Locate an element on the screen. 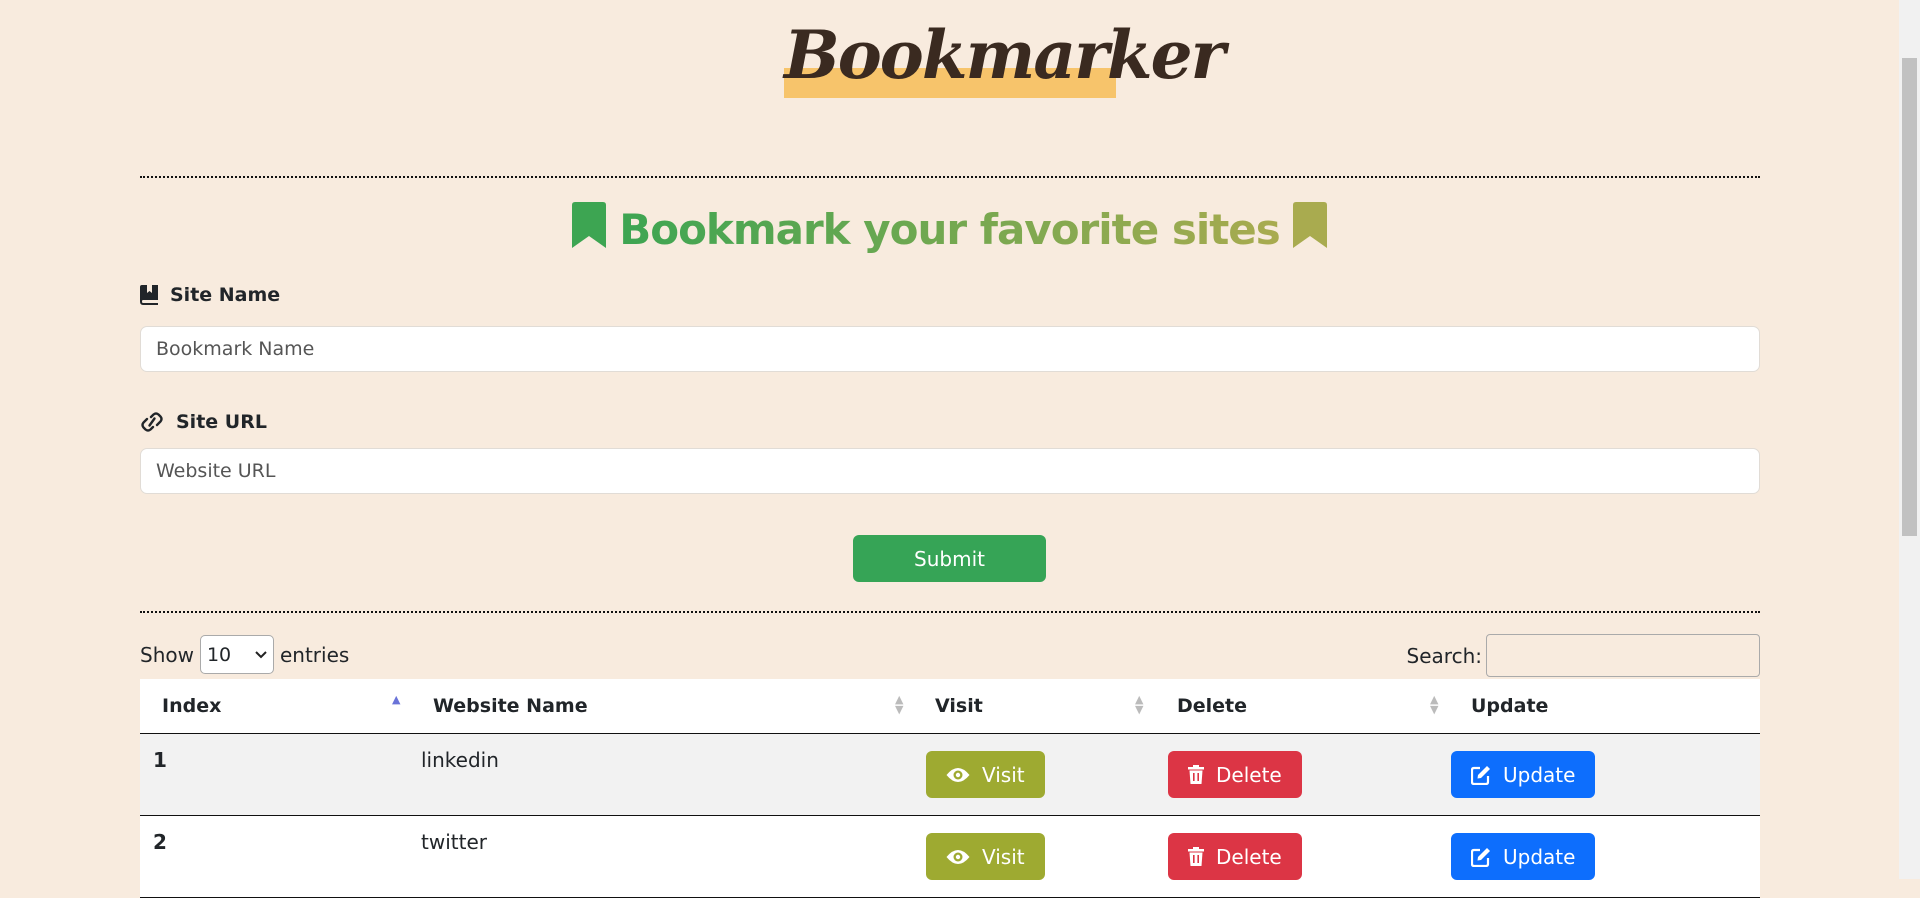 This screenshot has width=1920, height=898. site-name-label: Site Name is located at coordinates (210, 295).